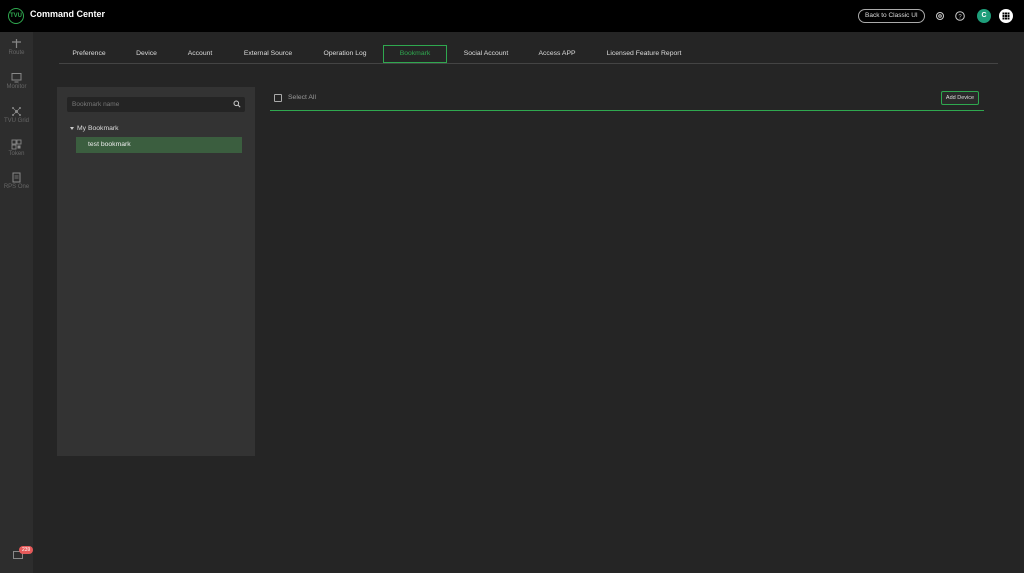  I want to click on left-sidebar: Route Monitor TVU Grid Token RPS One, so click(16, 302).